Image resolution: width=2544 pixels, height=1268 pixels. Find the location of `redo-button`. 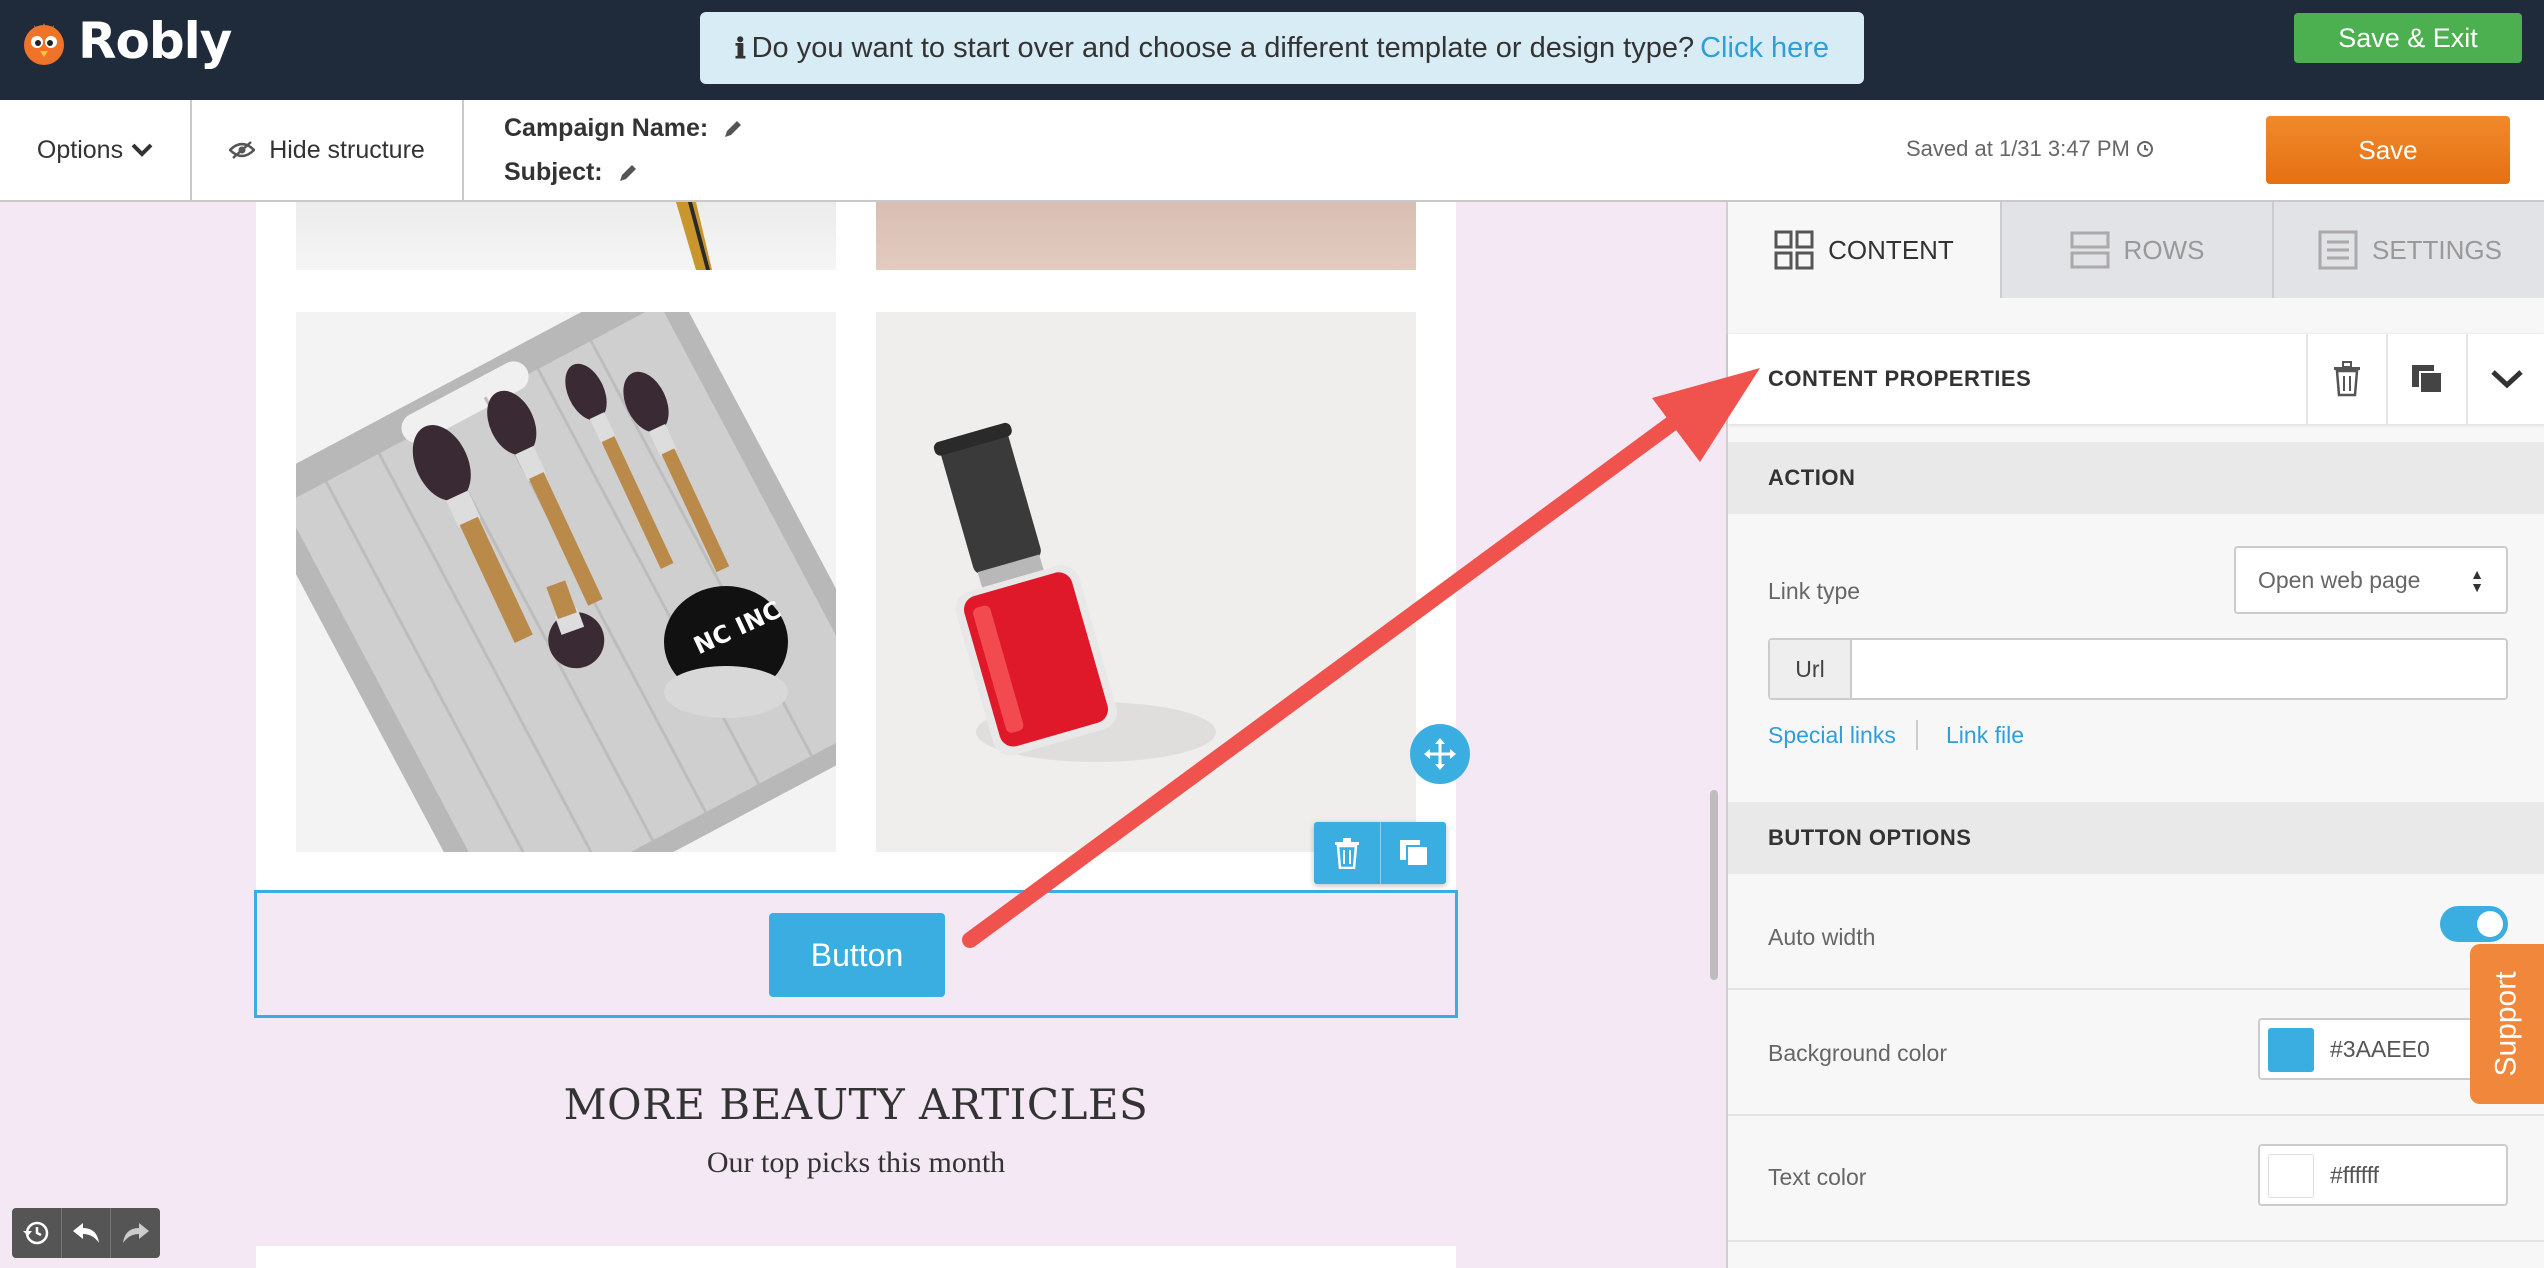

redo-button is located at coordinates (135, 1233).